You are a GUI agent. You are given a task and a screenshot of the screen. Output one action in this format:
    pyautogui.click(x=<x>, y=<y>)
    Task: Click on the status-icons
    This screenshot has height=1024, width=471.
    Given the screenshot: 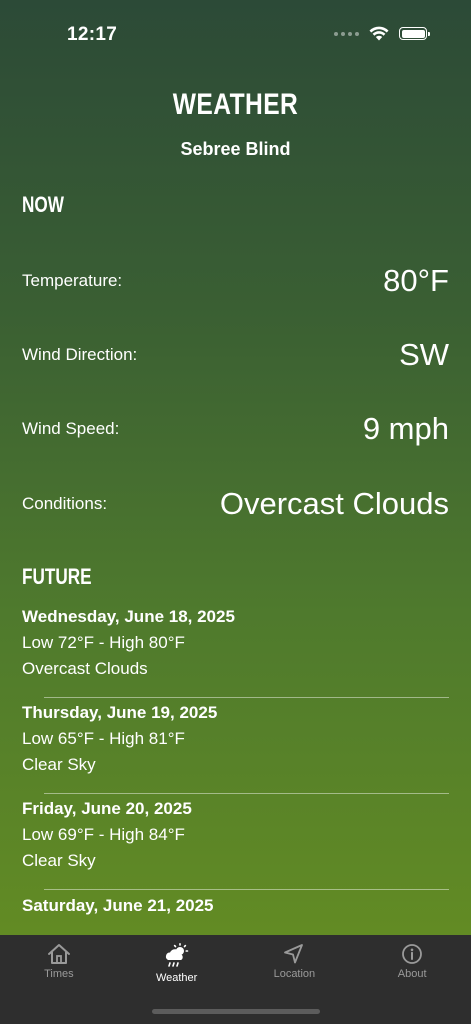 What is the action you would take?
    pyautogui.click(x=382, y=33)
    